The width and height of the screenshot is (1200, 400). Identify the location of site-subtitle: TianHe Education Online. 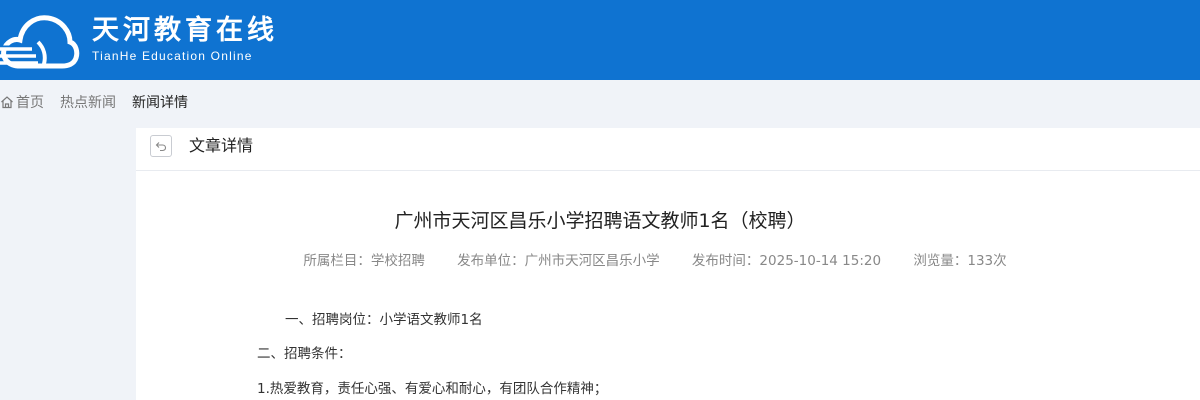
(172, 56).